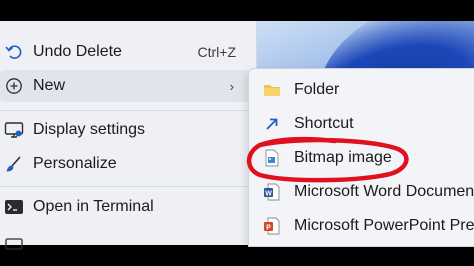  I want to click on chevron-right-icon: ›, so click(231, 86).